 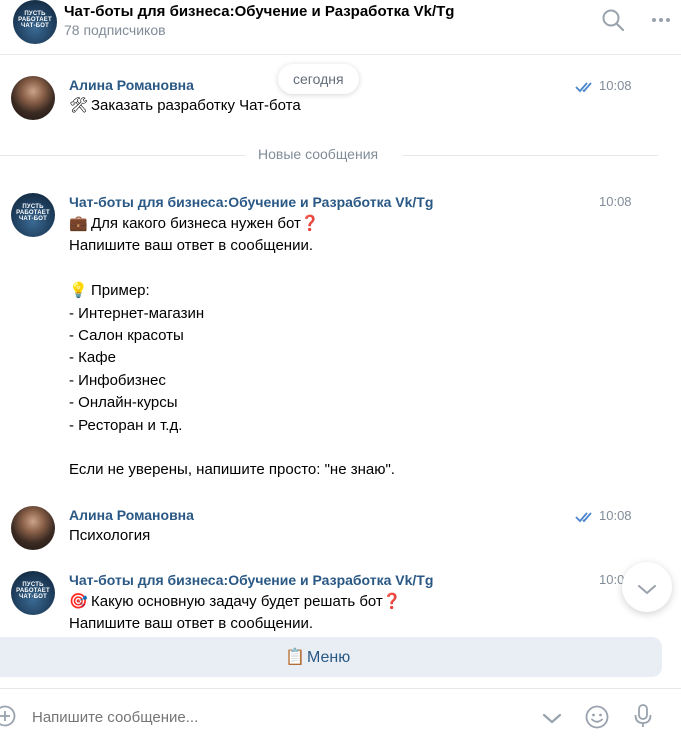 What do you see at coordinates (92, 358) in the screenshot?
I see `message-line: - Кафе` at bounding box center [92, 358].